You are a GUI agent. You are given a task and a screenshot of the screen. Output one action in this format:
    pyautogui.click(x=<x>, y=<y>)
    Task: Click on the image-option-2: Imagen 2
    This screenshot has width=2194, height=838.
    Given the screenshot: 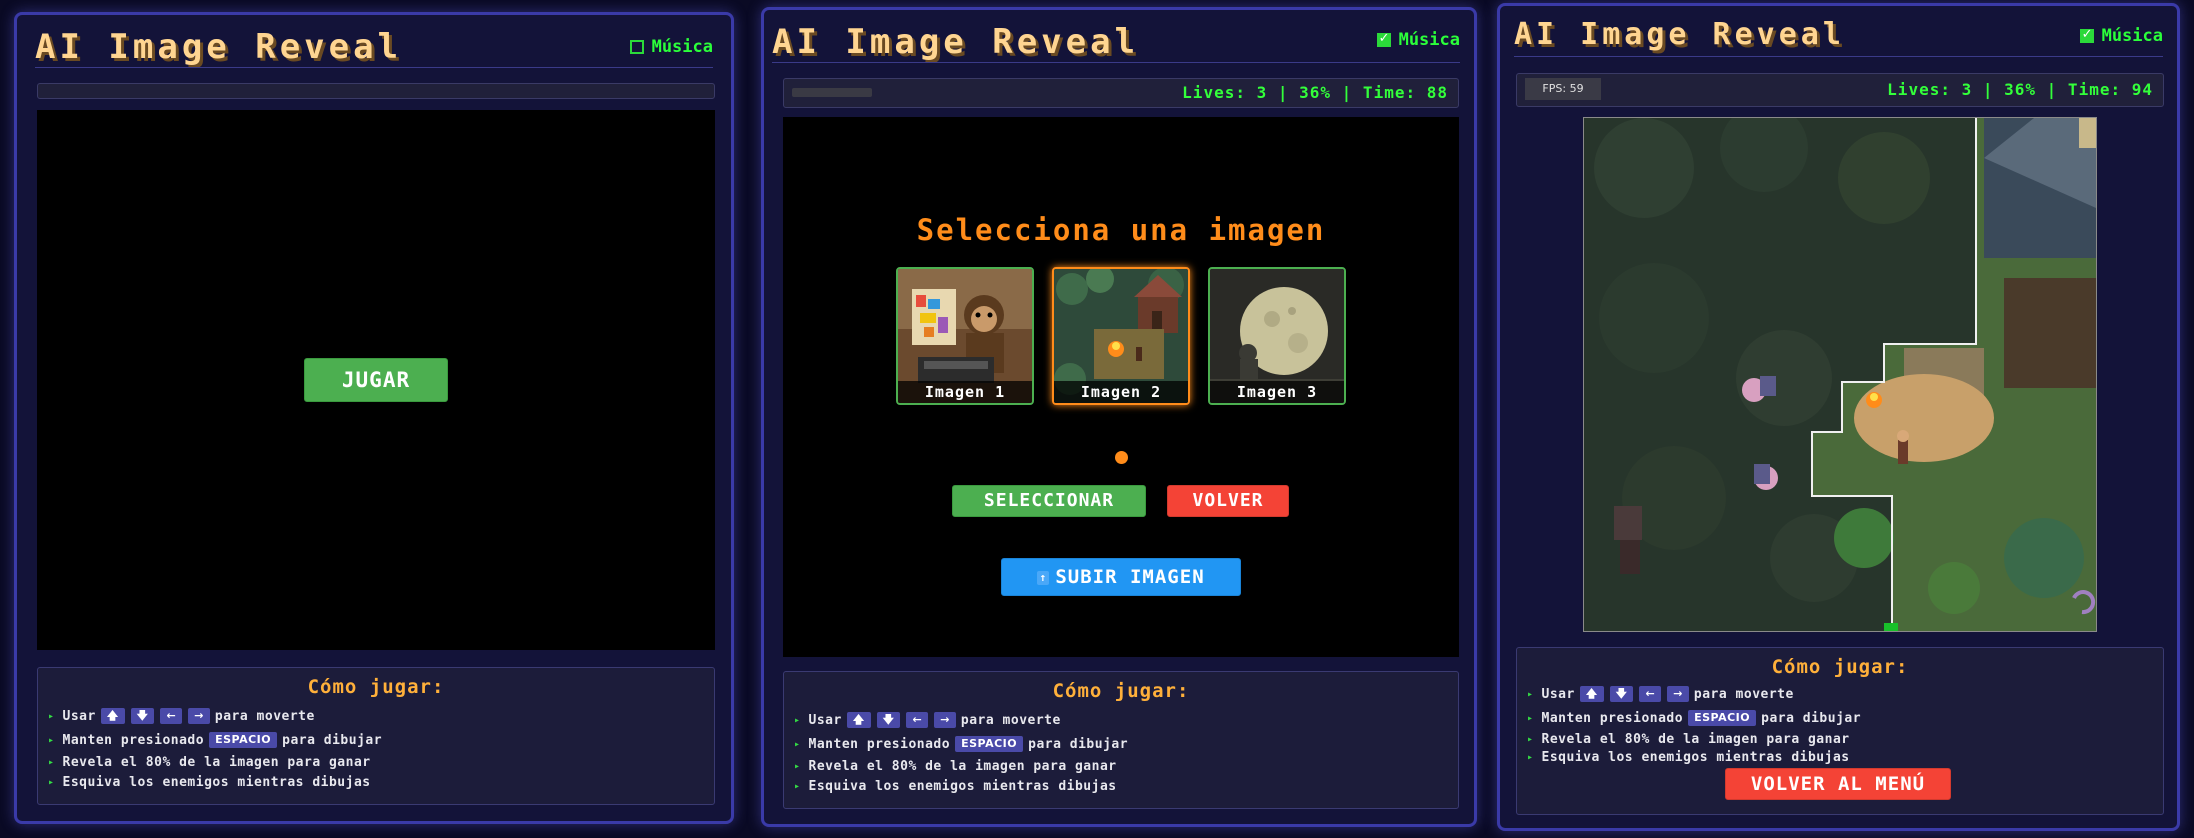 What is the action you would take?
    pyautogui.click(x=1121, y=336)
    